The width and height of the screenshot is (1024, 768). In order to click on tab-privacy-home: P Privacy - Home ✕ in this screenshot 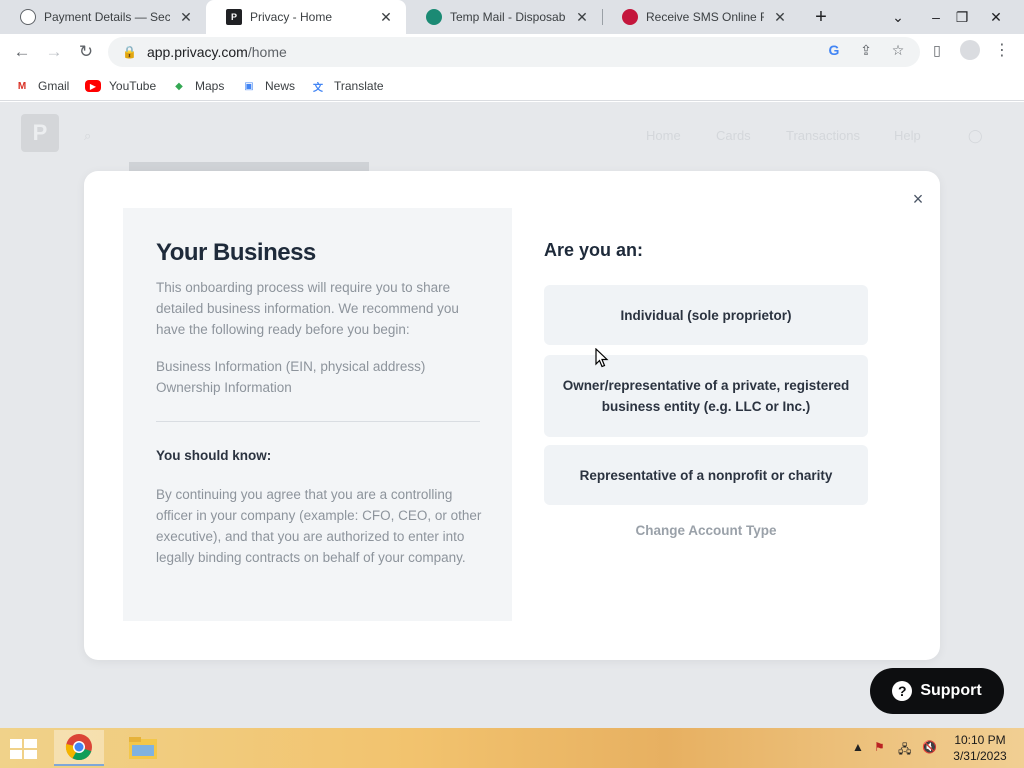, I will do `click(306, 17)`.